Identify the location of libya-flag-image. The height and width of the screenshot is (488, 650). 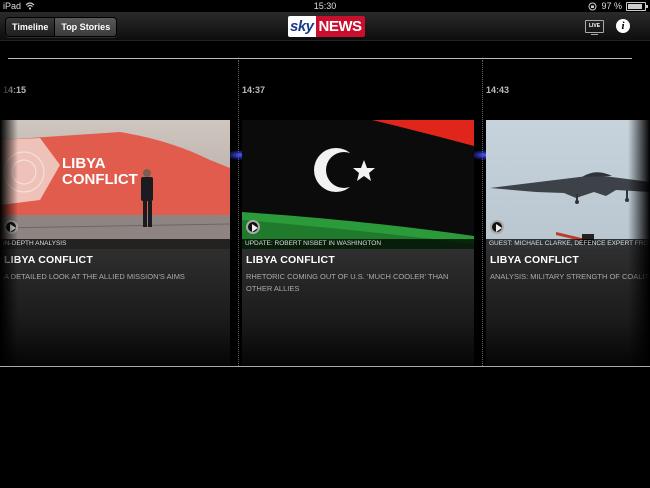
(358, 184).